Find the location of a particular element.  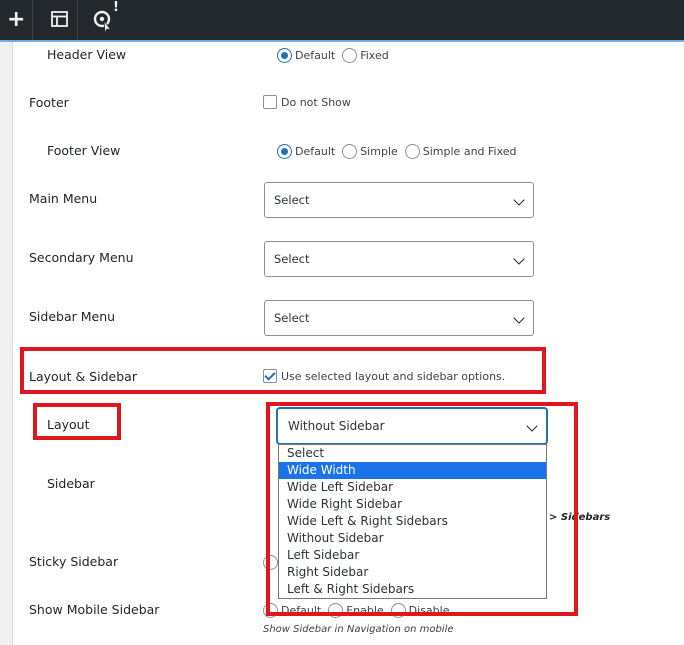

highlight-box-layout-label is located at coordinates (77, 421).